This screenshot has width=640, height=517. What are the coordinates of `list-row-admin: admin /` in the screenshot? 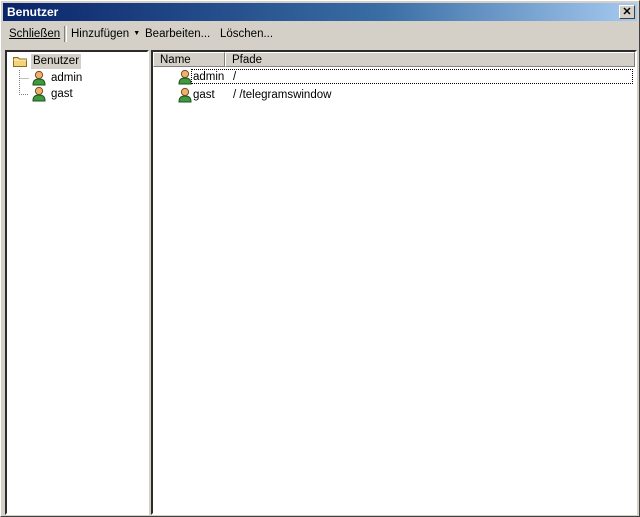 It's located at (394, 77).